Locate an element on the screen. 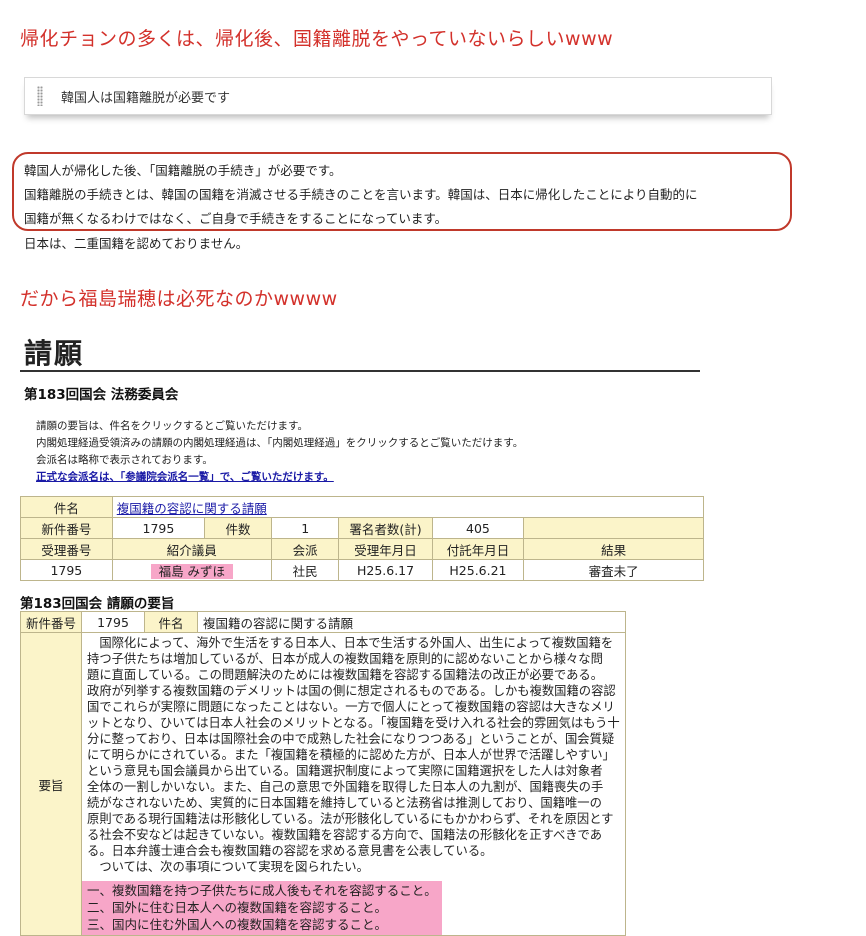 The height and width of the screenshot is (936, 866). table-header: 要旨 is located at coordinates (51, 784).